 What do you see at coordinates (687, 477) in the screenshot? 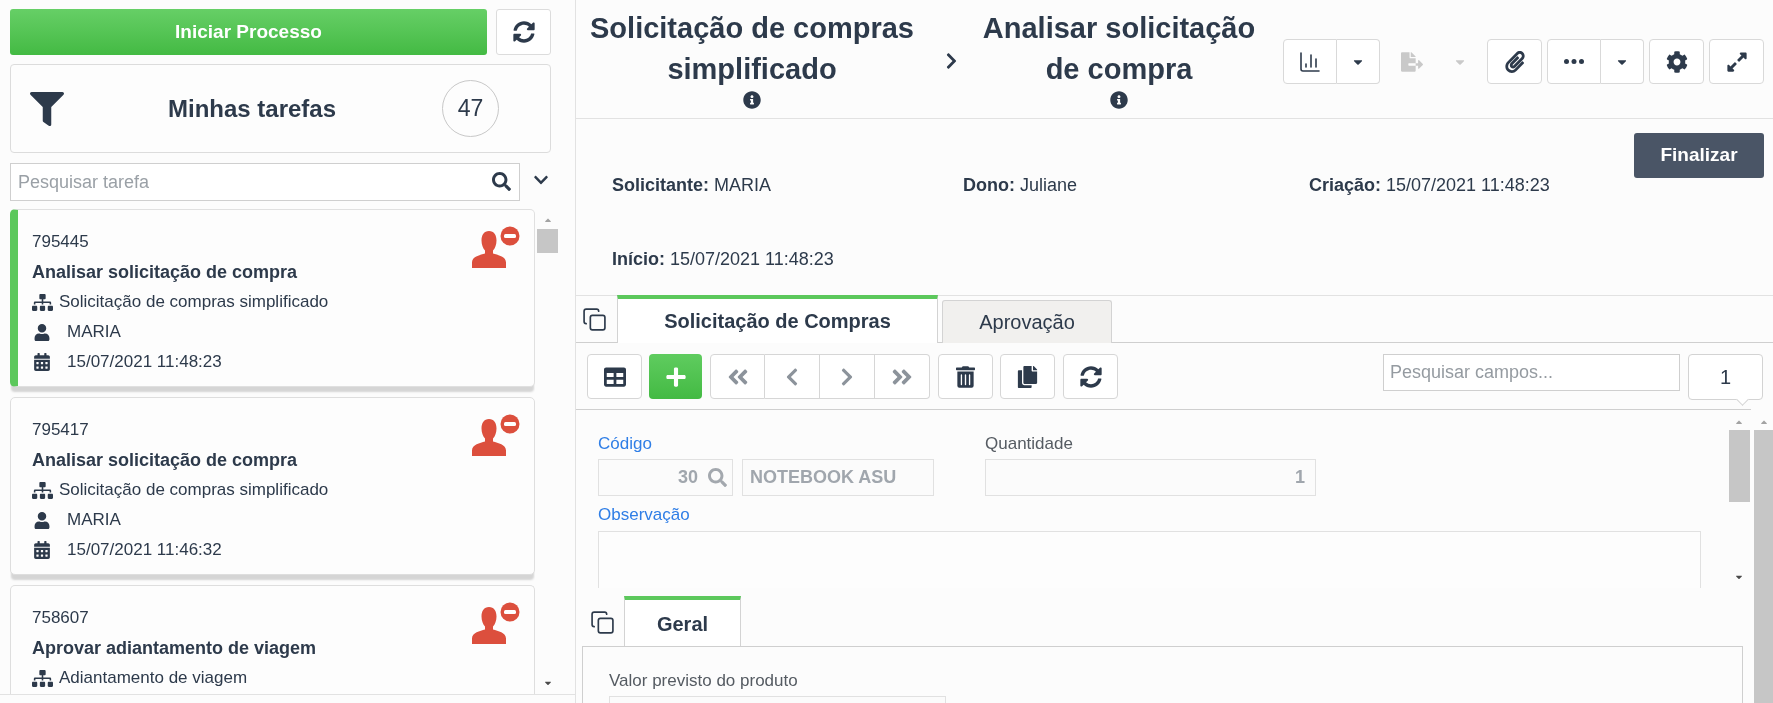
I see `code-value: 30` at bounding box center [687, 477].